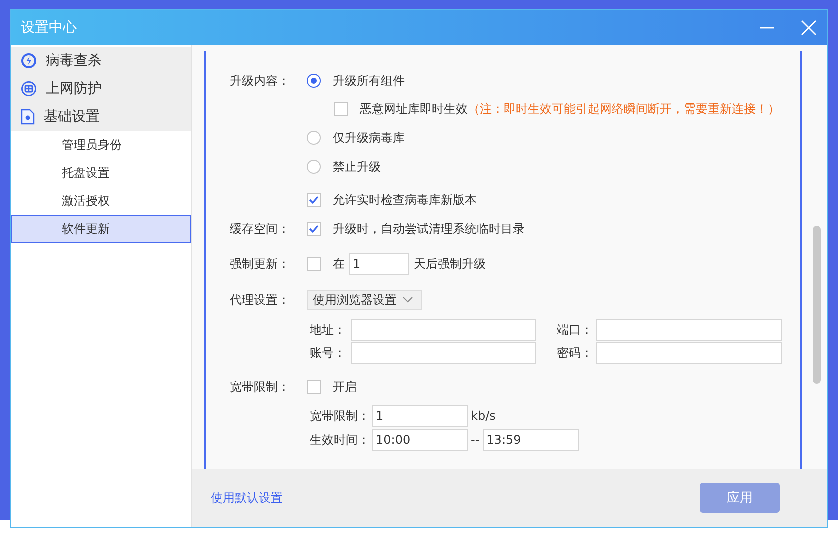 The image size is (838, 538). I want to click on proxy-dropdown: 使用浏览器设置, so click(364, 300).